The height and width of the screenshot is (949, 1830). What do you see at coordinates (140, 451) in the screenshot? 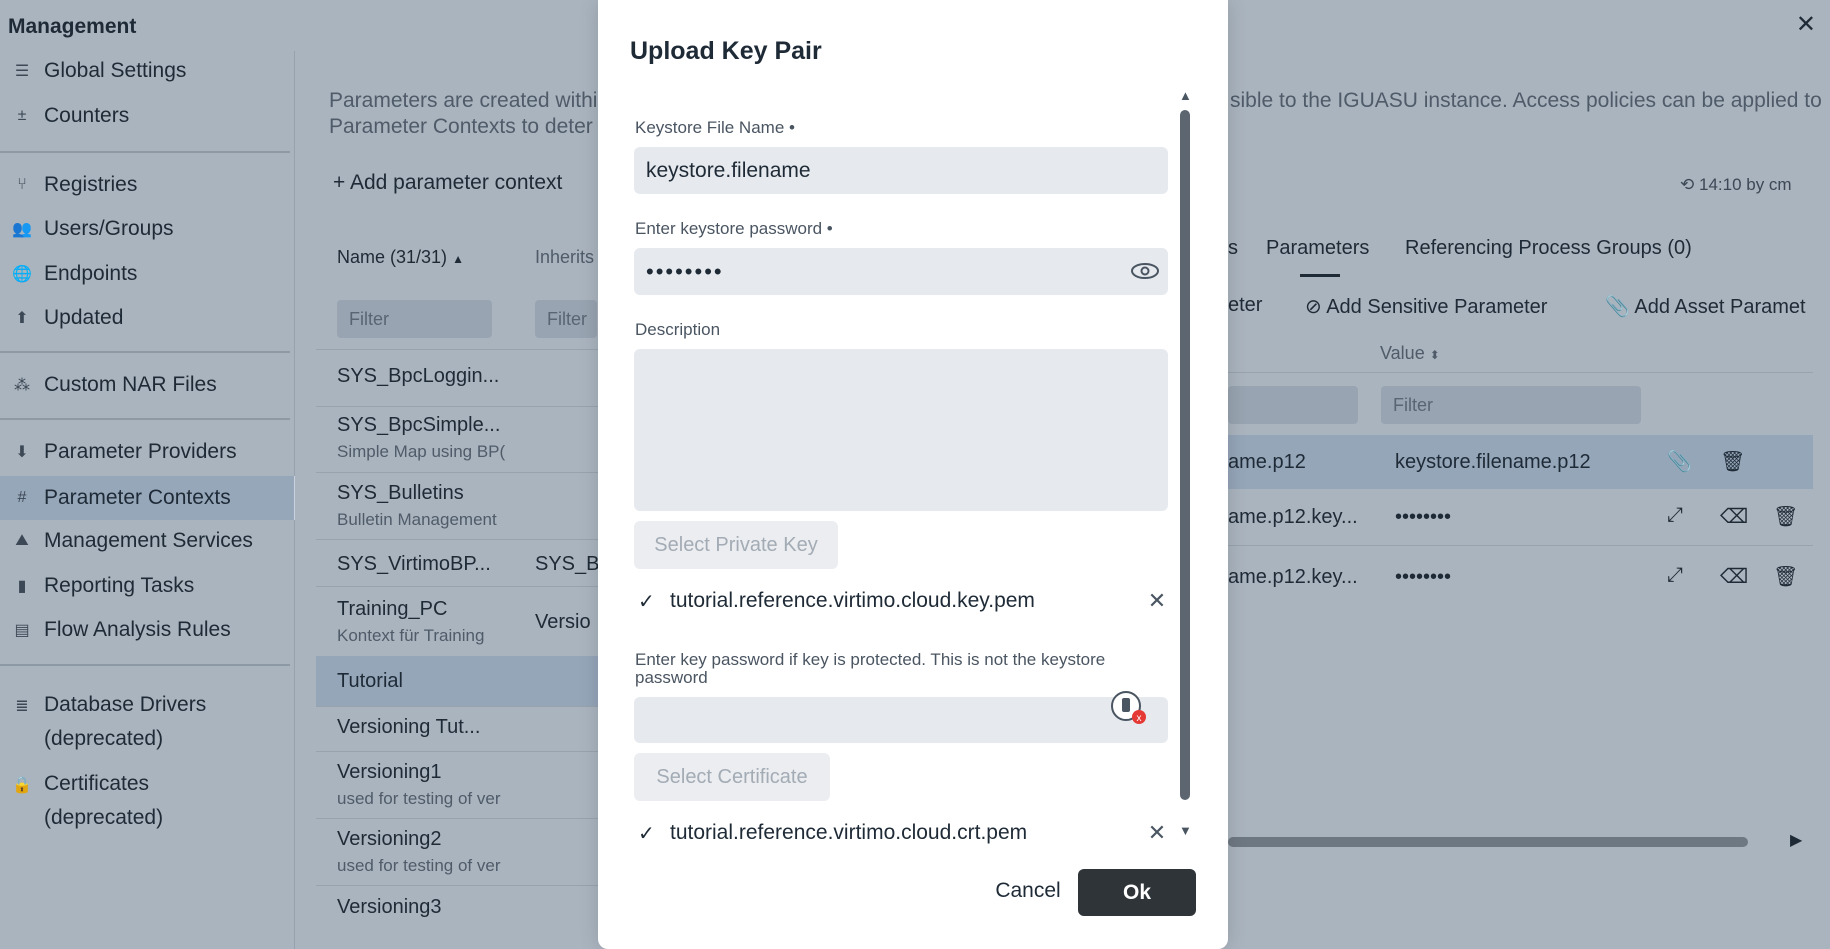
I see `sidebar-item-label: Parameter Providers` at bounding box center [140, 451].